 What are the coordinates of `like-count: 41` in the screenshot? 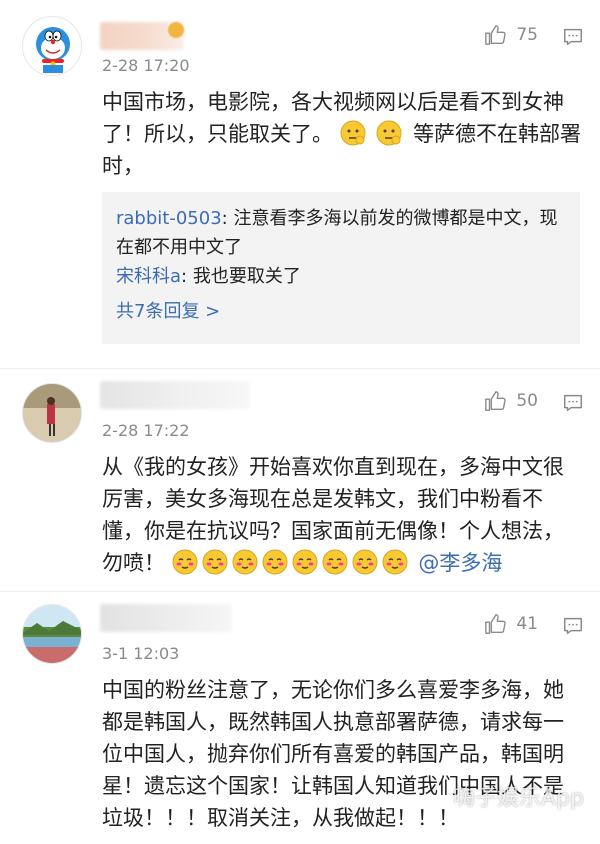 It's located at (527, 624).